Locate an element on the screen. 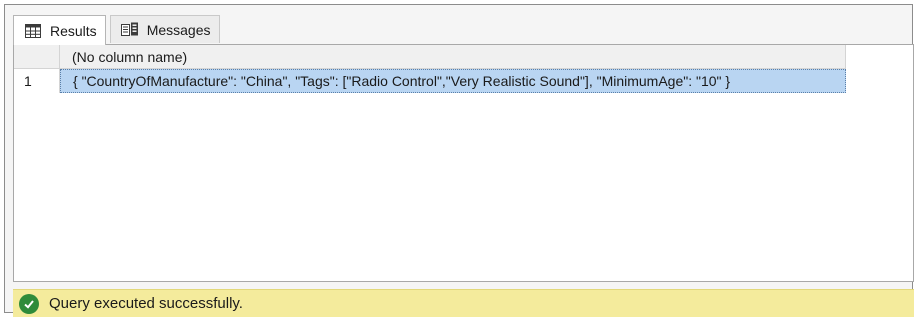 This screenshot has height=317, width=917. tab-results-label: Results is located at coordinates (73, 30).